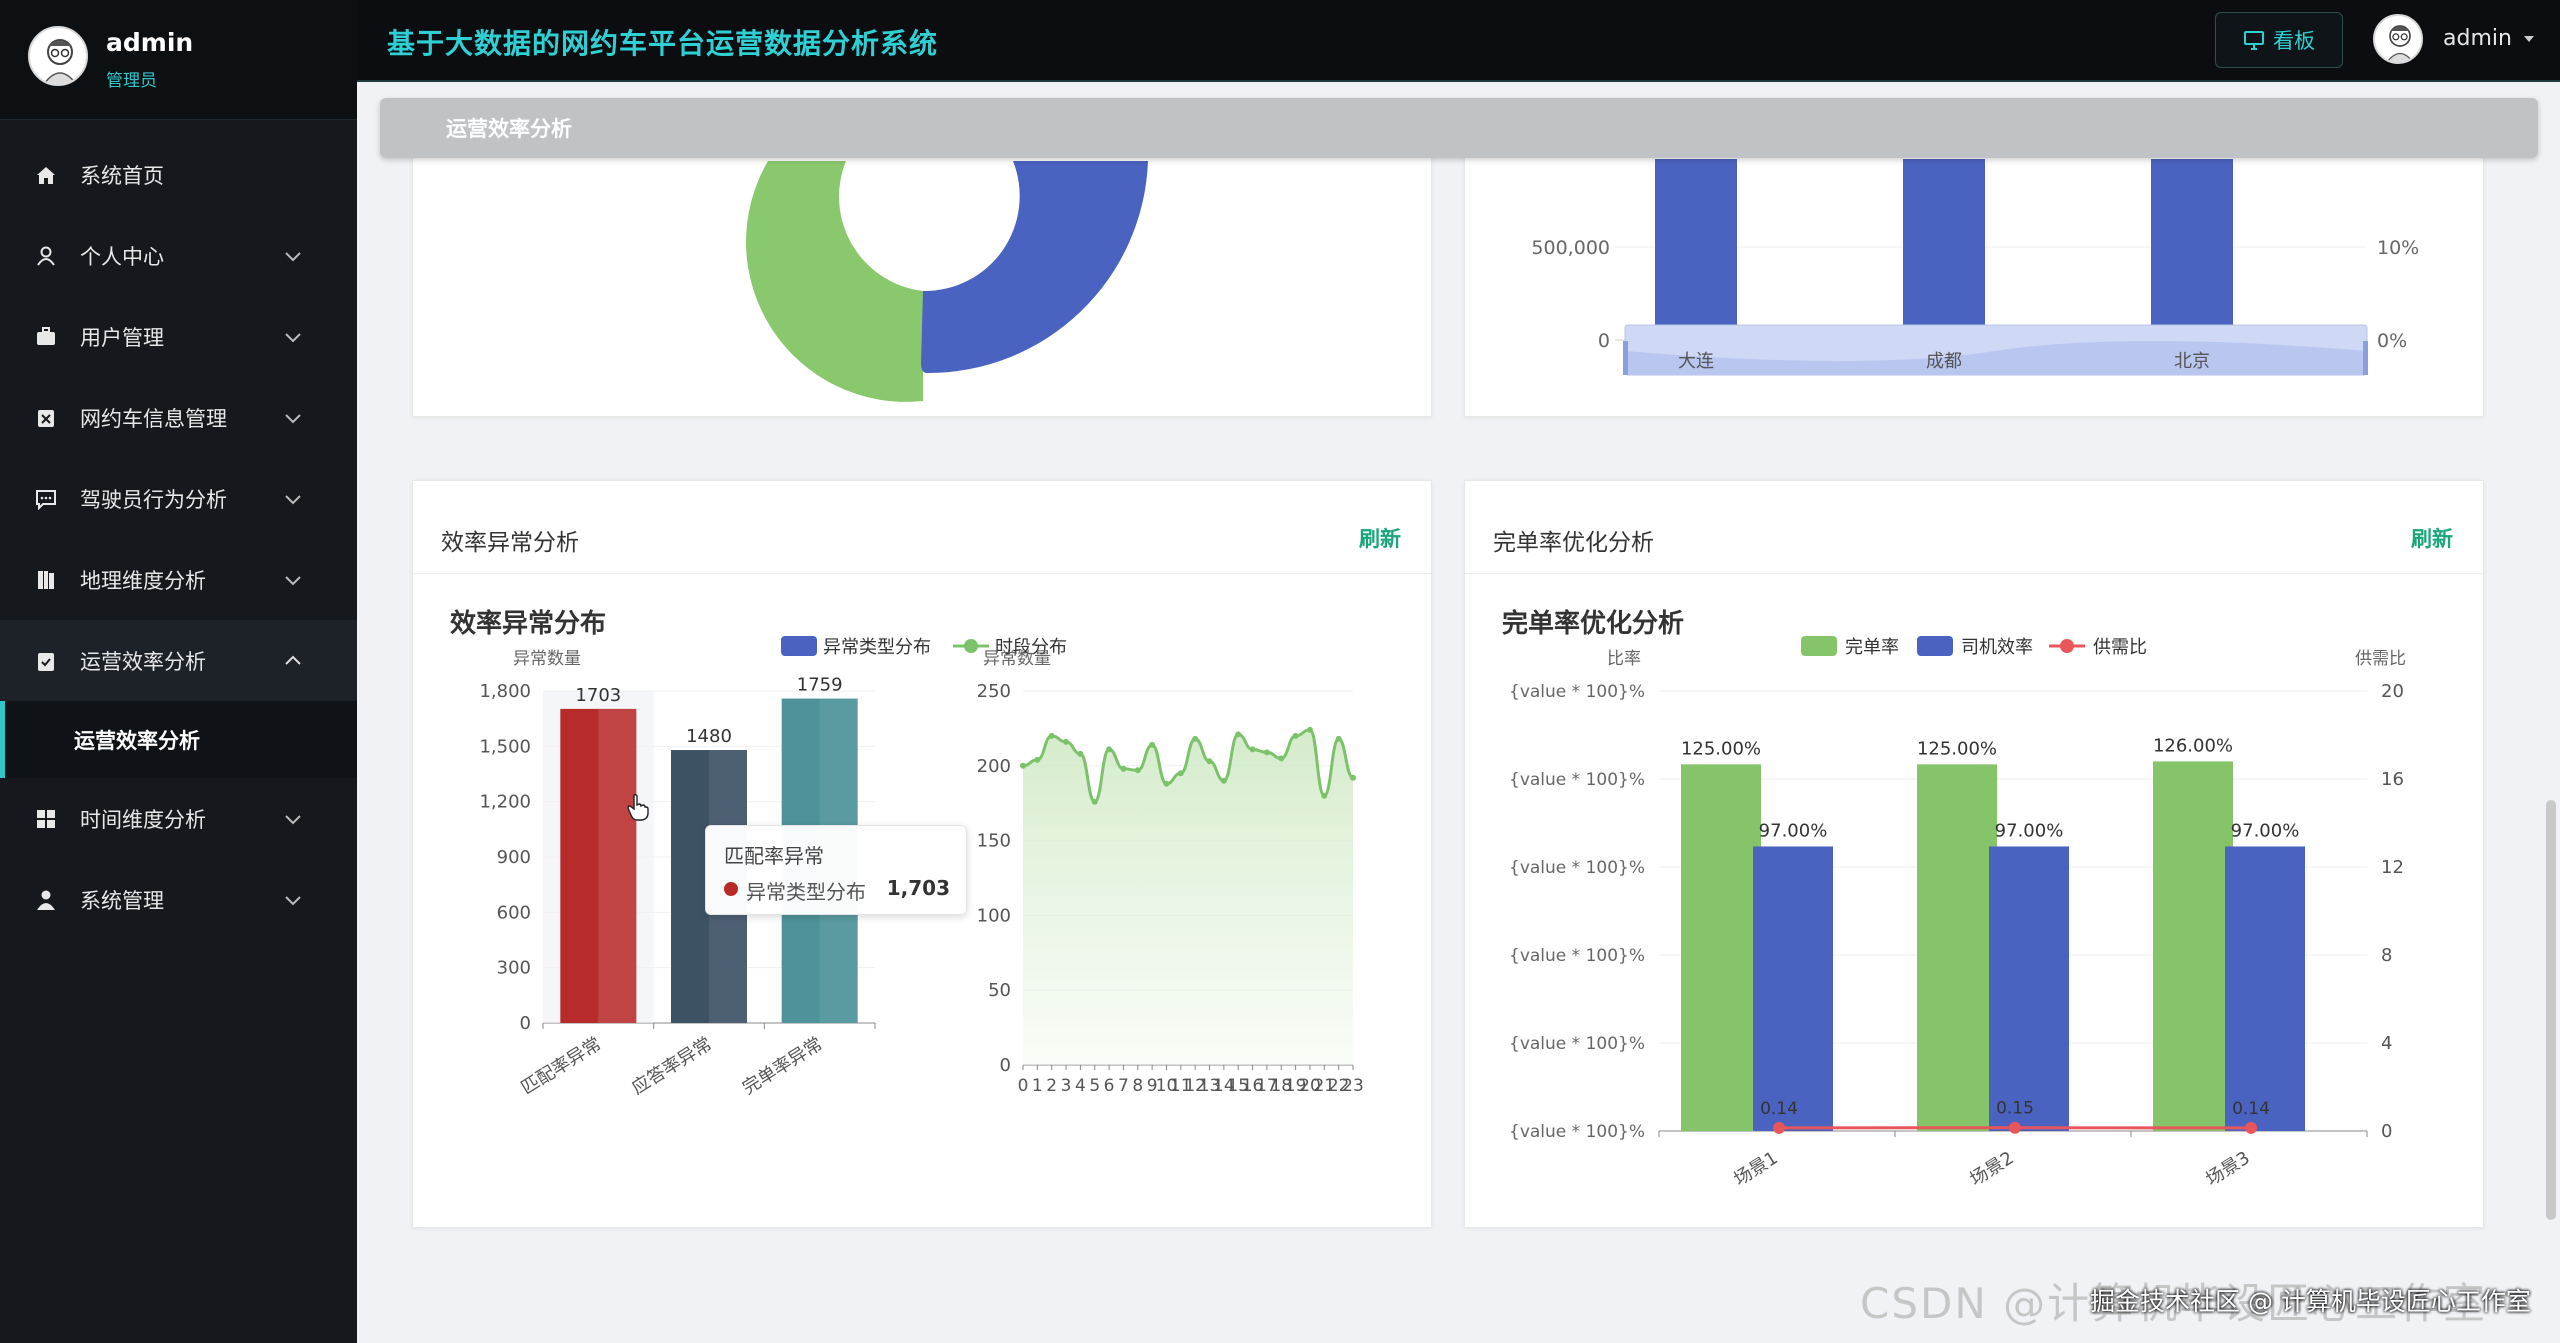 This screenshot has height=1343, width=2560. Describe the element at coordinates (122, 175) in the screenshot. I see `sidebar-item-label: 系统首页` at that location.